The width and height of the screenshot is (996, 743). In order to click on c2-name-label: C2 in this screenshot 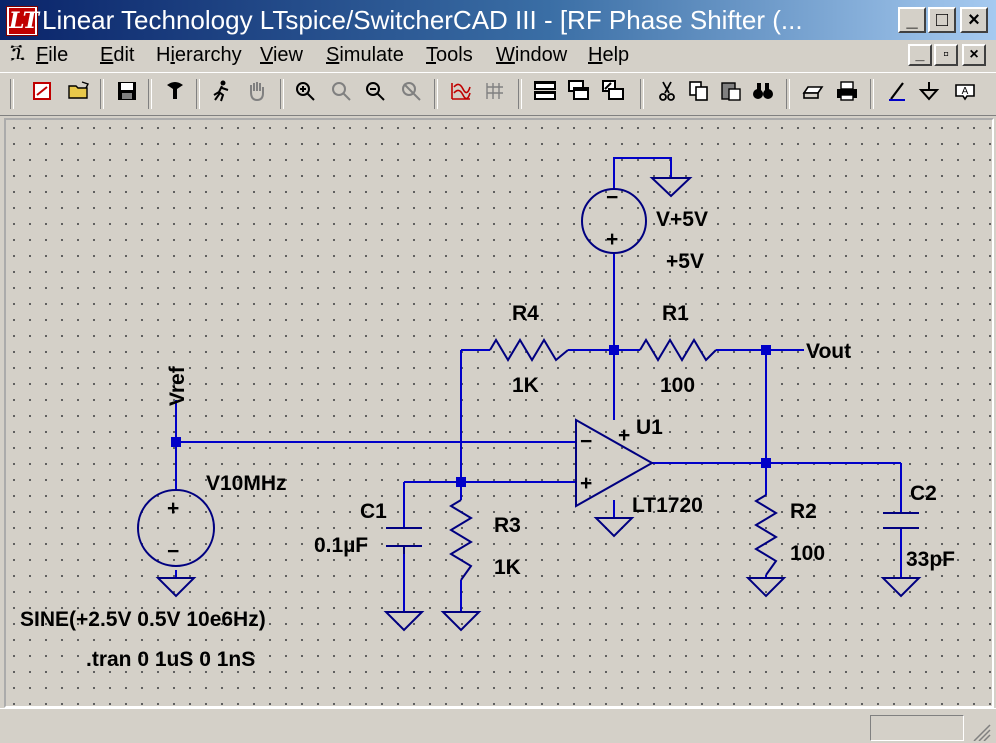, I will do `click(923, 493)`.